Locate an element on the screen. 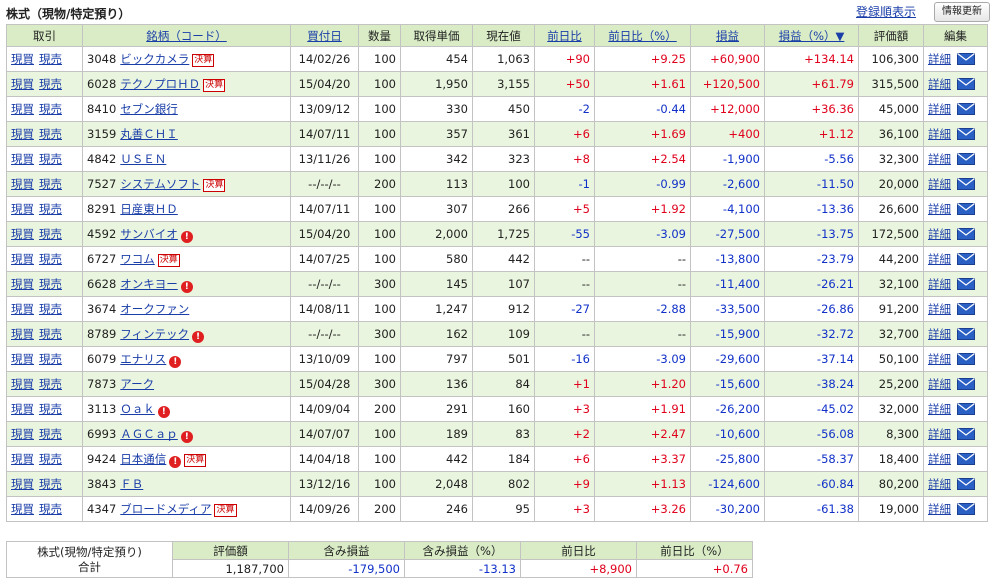 The height and width of the screenshot is (588, 995). col-buy-date: 買付日 is located at coordinates (324, 35).